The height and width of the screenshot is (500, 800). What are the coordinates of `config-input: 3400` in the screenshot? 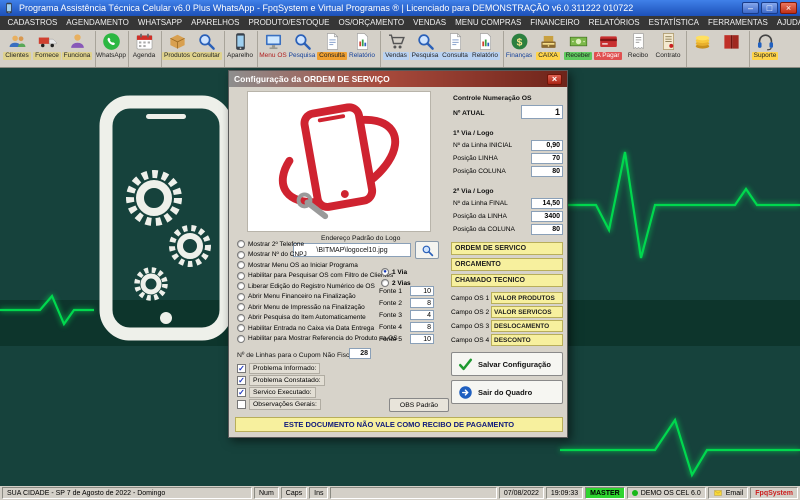 It's located at (547, 216).